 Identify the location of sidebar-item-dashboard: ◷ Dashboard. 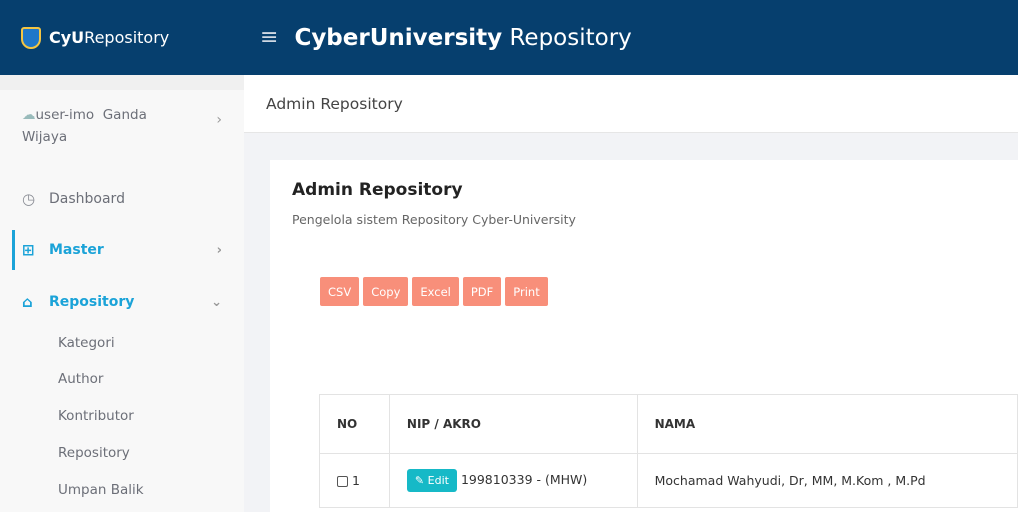
(122, 199).